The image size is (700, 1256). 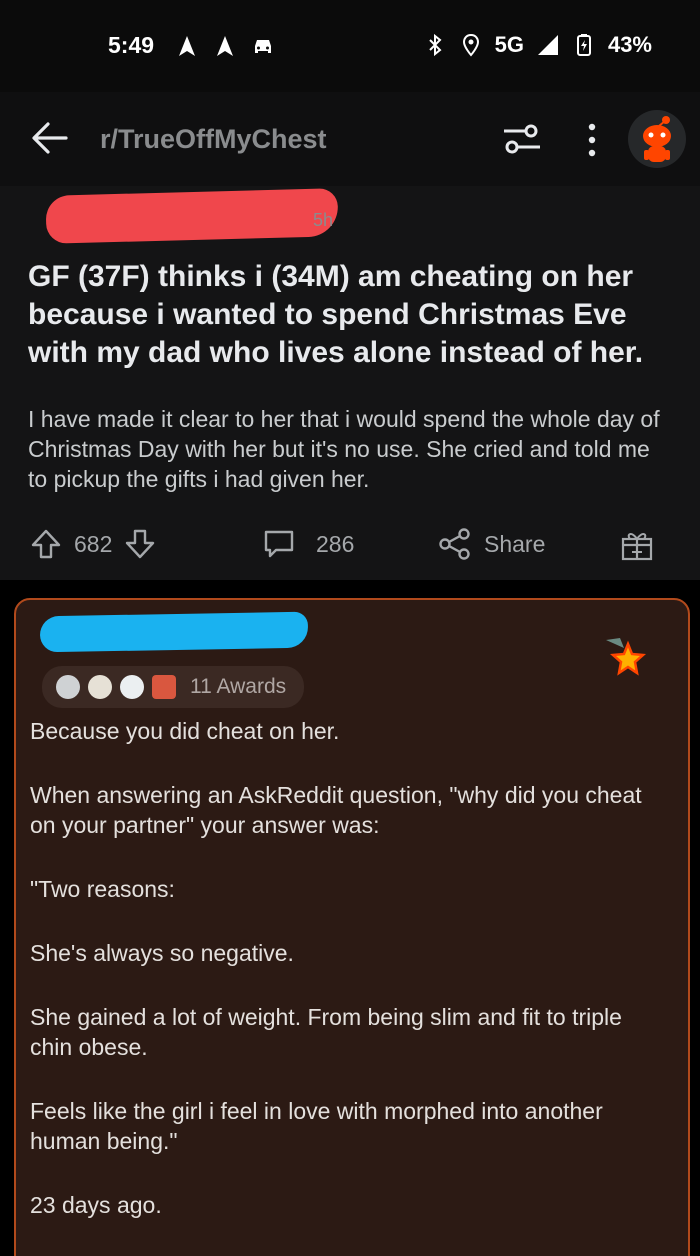 I want to click on gift-icon, so click(x=637, y=547).